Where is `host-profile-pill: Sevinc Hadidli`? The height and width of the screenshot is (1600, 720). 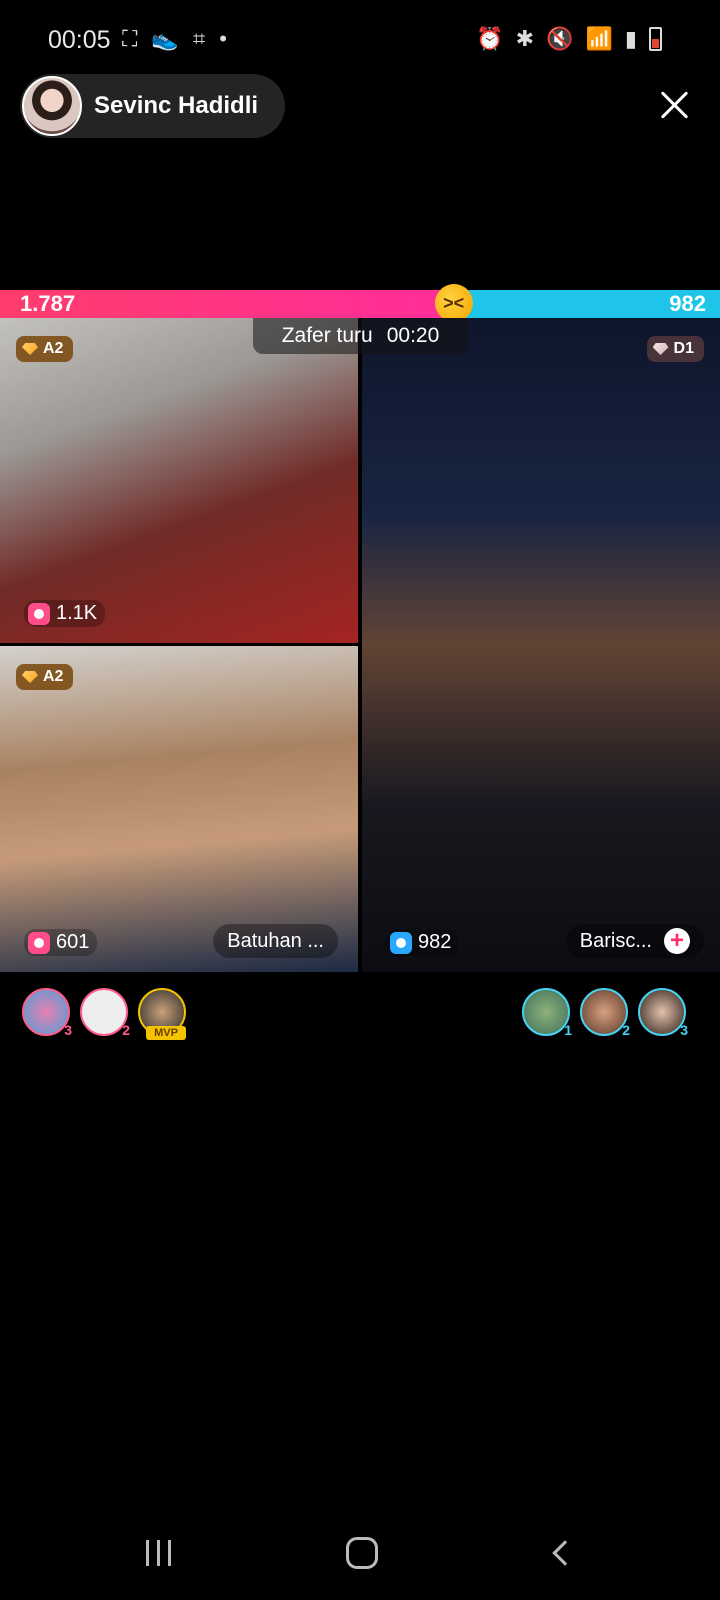
host-profile-pill: Sevinc Hadidli is located at coordinates (152, 106).